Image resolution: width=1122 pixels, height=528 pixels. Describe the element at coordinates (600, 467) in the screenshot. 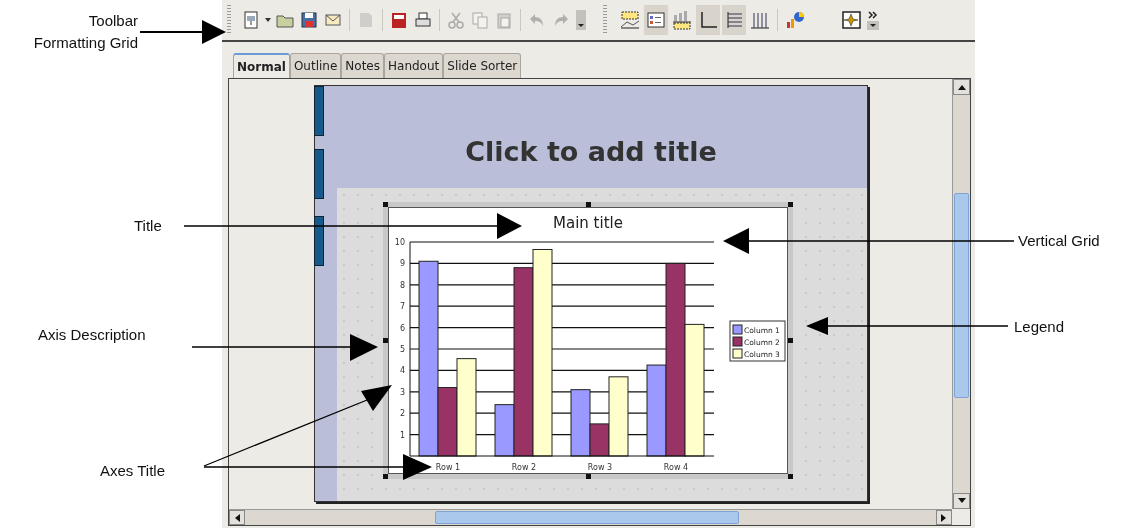

I see `axis-label: Row 3` at that location.